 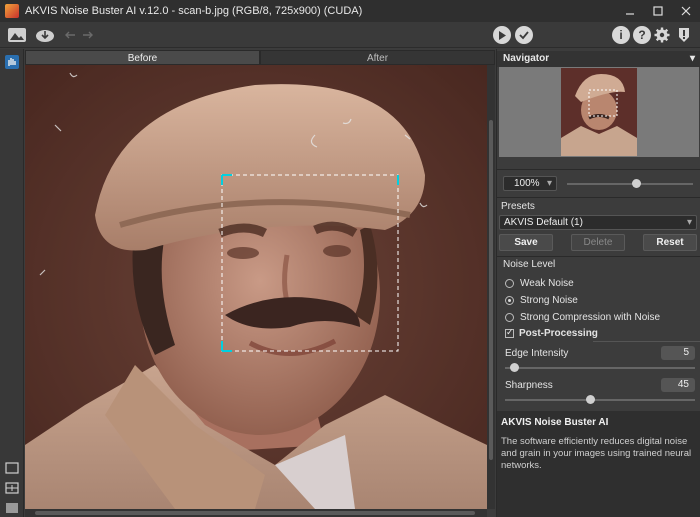 What do you see at coordinates (598, 242) in the screenshot?
I see `delete-preset-button: Delete` at bounding box center [598, 242].